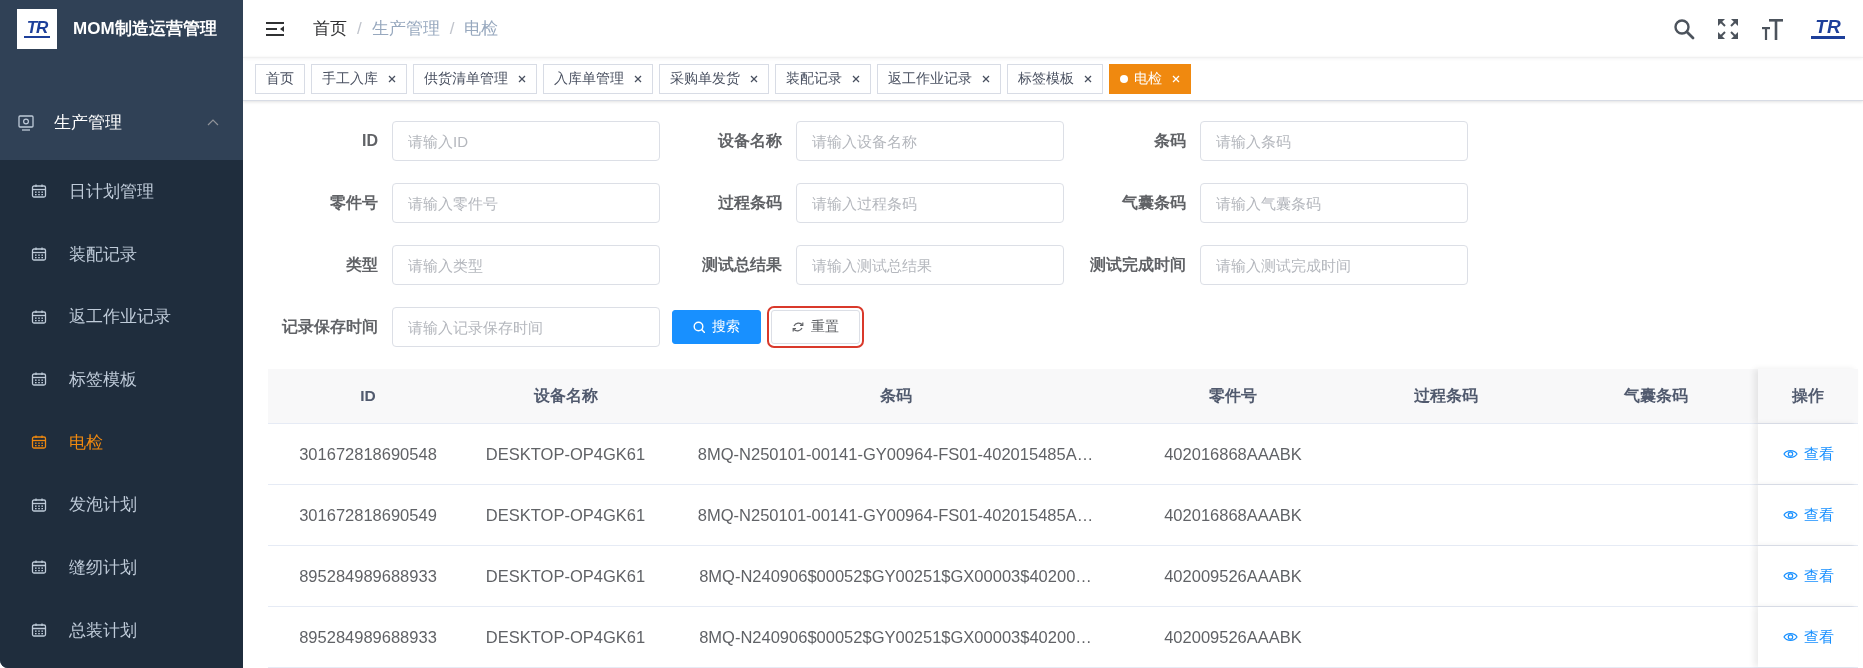 The height and width of the screenshot is (668, 1863). I want to click on column-header: 零件号, so click(1233, 395).